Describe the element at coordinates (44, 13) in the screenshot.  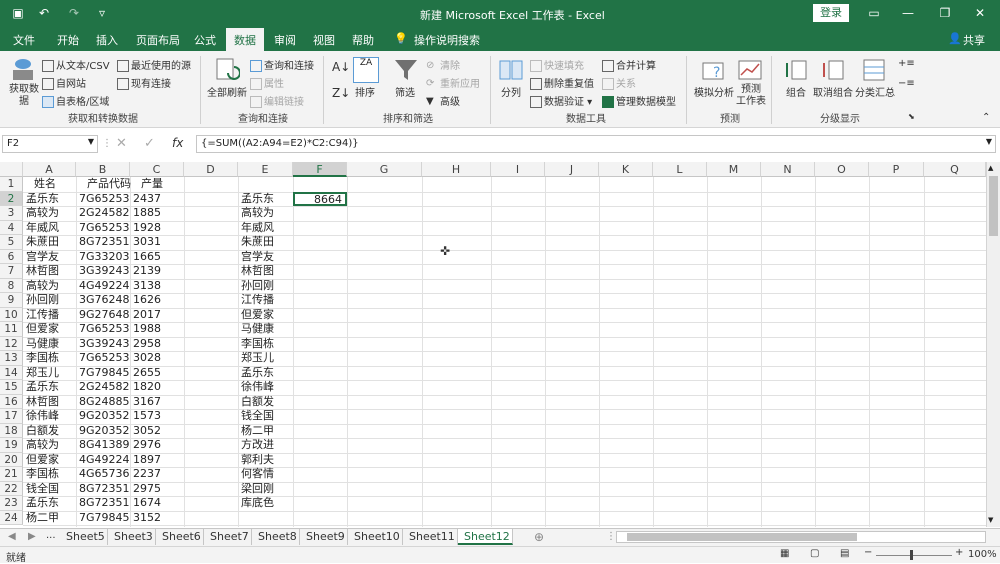
I see `undo-icon: ↶` at that location.